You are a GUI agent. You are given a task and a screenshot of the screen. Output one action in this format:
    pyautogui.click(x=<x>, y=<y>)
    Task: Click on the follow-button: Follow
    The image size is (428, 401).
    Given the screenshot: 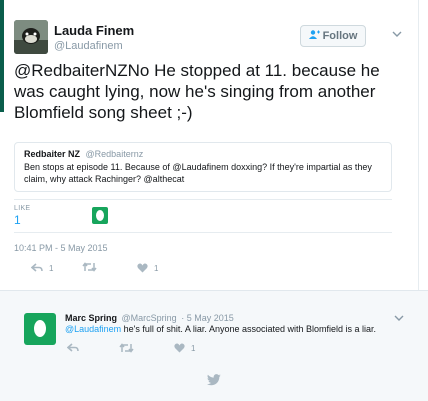 What is the action you would take?
    pyautogui.click(x=333, y=36)
    